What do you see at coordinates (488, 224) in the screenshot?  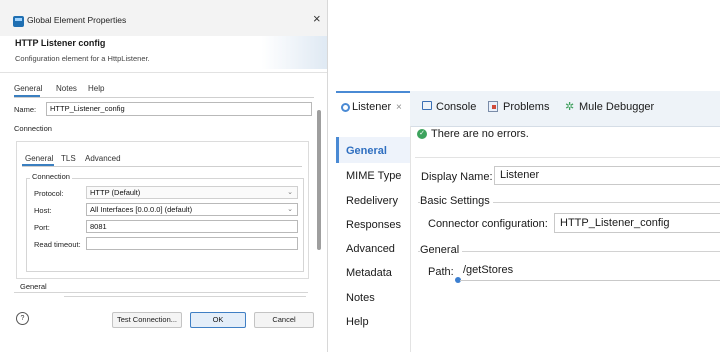 I see `connector-configuration-label: Connector configuration:` at bounding box center [488, 224].